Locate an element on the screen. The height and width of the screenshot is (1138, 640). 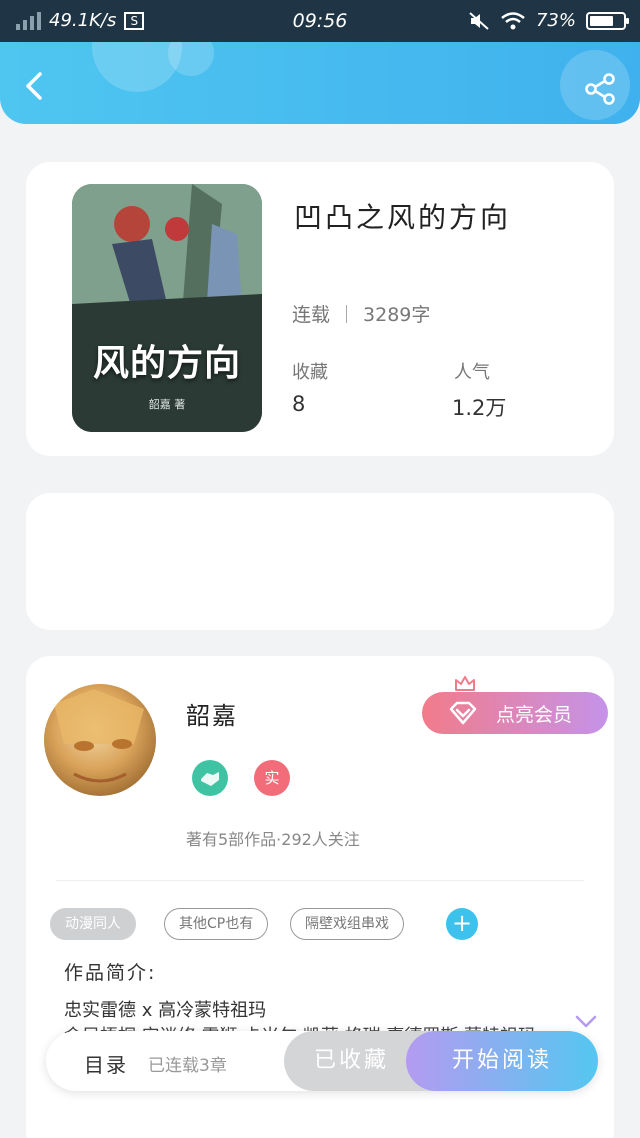
cover-author: 韶嘉 著 is located at coordinates (167, 404).